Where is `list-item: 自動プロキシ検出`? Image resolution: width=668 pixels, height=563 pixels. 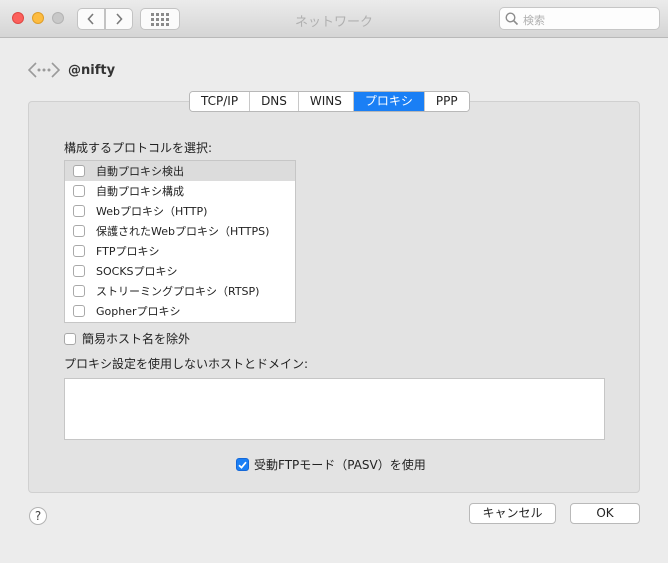
list-item: 自動プロキシ検出 is located at coordinates (180, 171).